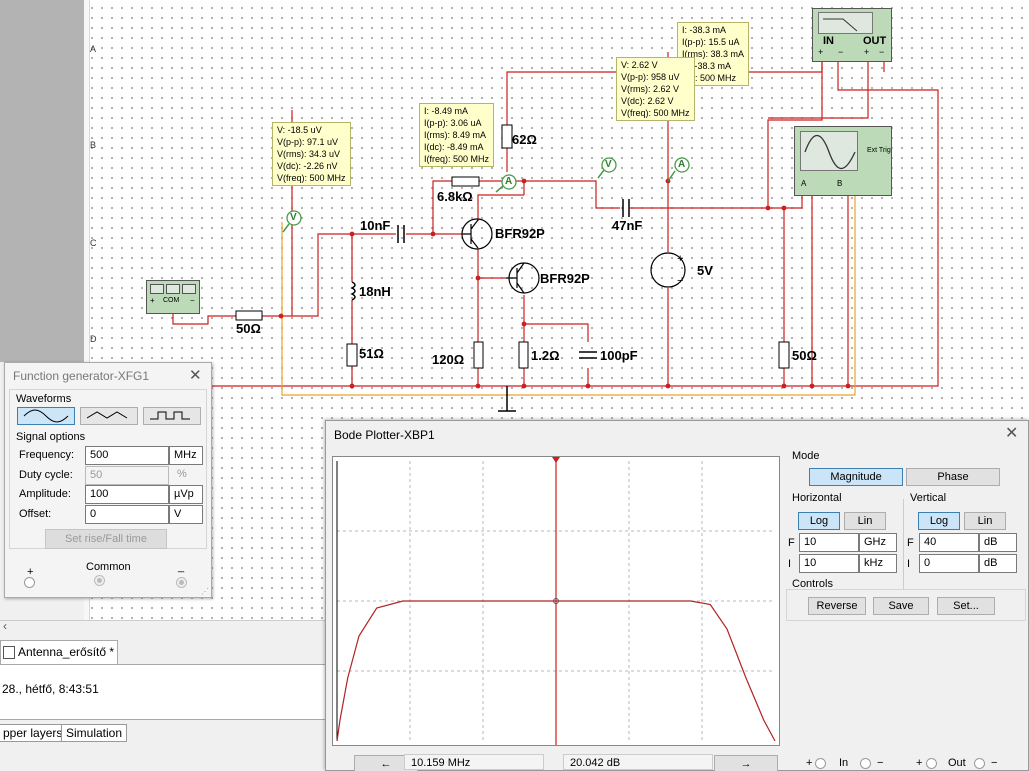 Image resolution: width=1029 pixels, height=771 pixels. I want to click on in-plus-terminal, so click(820, 763).